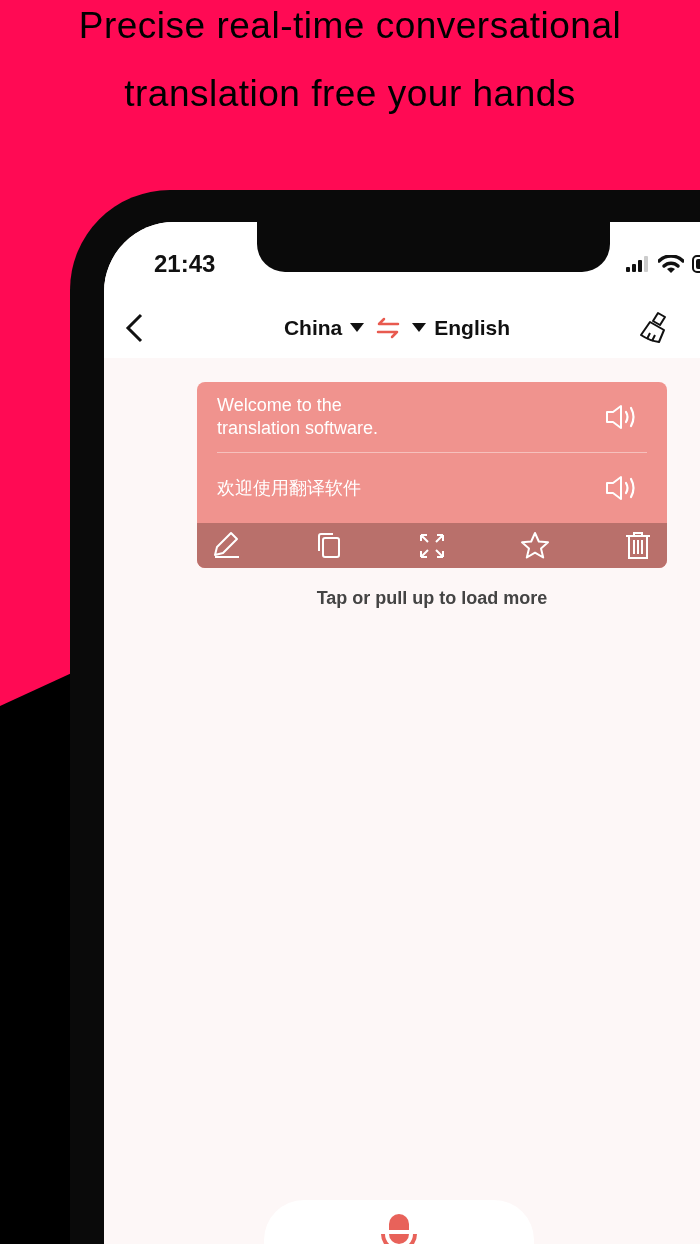  Describe the element at coordinates (671, 264) in the screenshot. I see `wifi-icon` at that location.